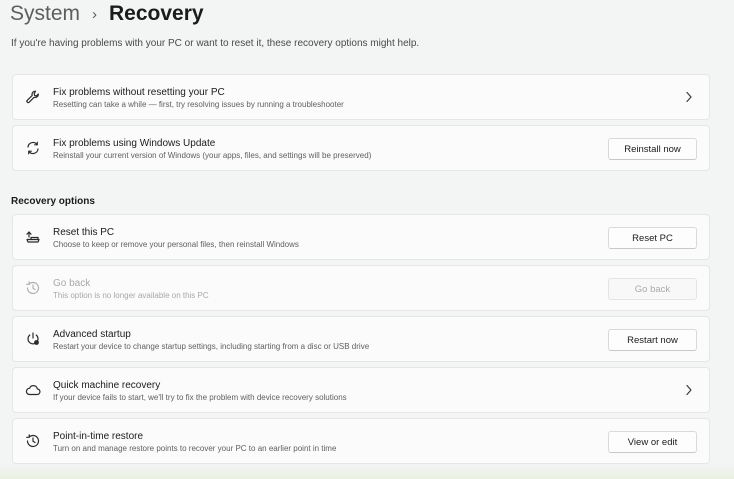 The width and height of the screenshot is (734, 479). What do you see at coordinates (33, 97) in the screenshot?
I see `wrench-icon` at bounding box center [33, 97].